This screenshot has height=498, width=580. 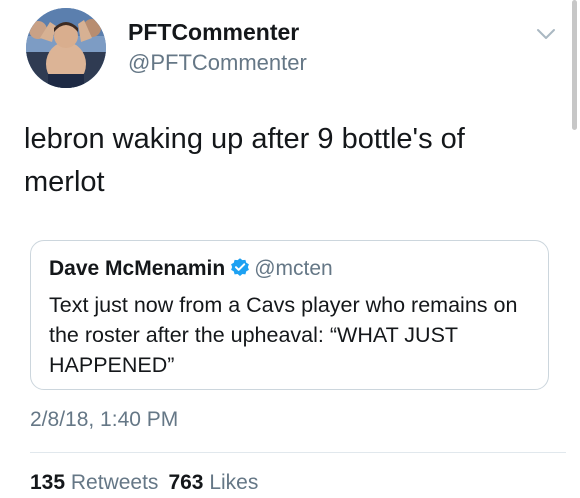 What do you see at coordinates (546, 34) in the screenshot?
I see `chevron-down-icon` at bounding box center [546, 34].